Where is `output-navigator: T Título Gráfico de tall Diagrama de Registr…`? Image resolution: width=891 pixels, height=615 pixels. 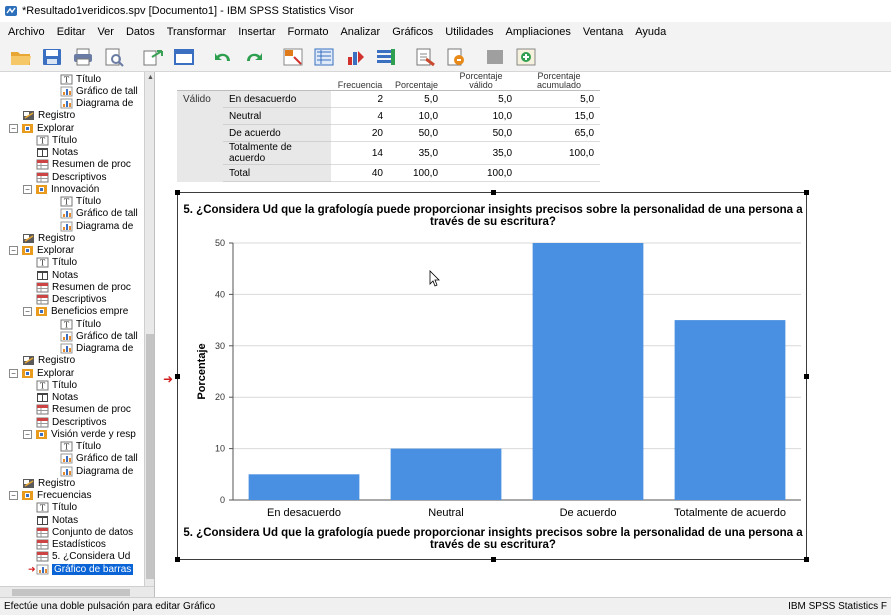 output-navigator: T Título Gráfico de tall Diagrama de Registr… is located at coordinates (77, 334).